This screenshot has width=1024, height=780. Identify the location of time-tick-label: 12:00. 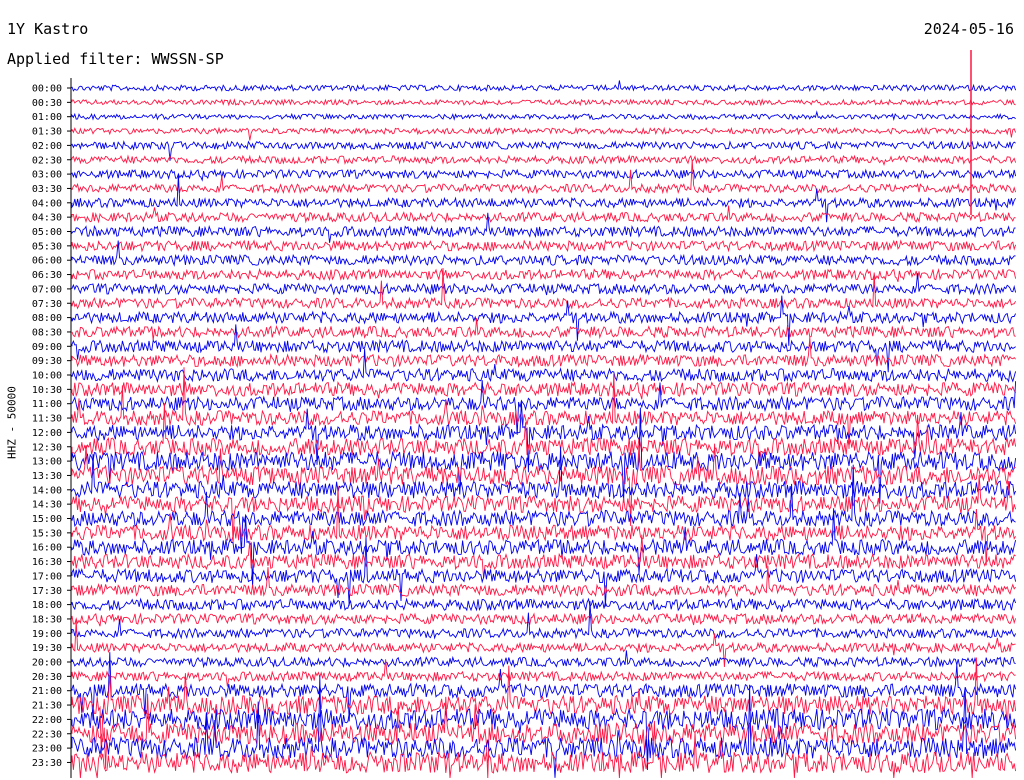
(47, 433).